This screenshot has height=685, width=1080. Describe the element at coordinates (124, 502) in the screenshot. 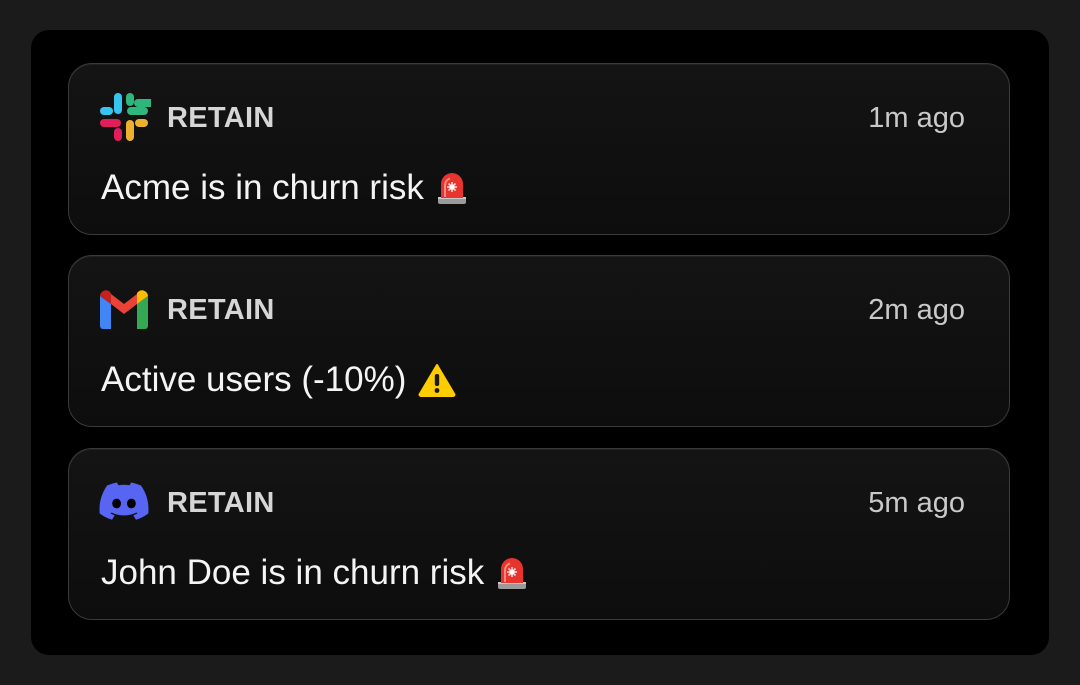

I see `discord-icon` at that location.